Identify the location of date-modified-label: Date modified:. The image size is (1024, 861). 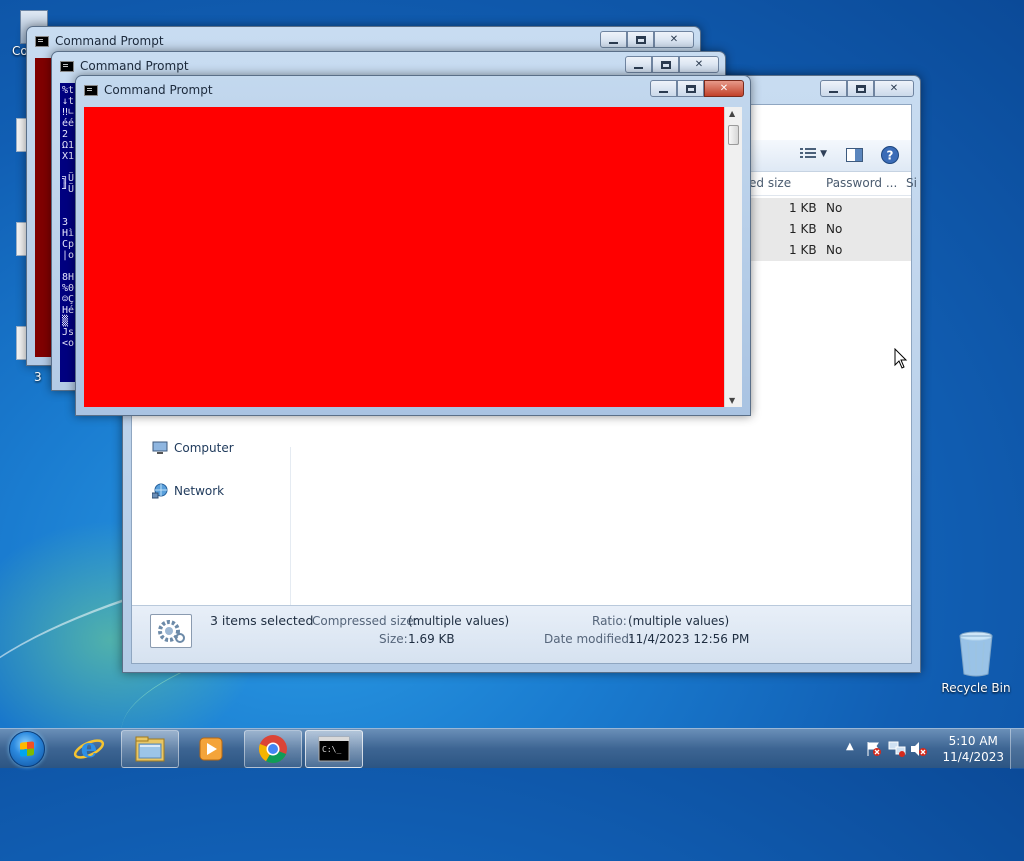
(589, 639).